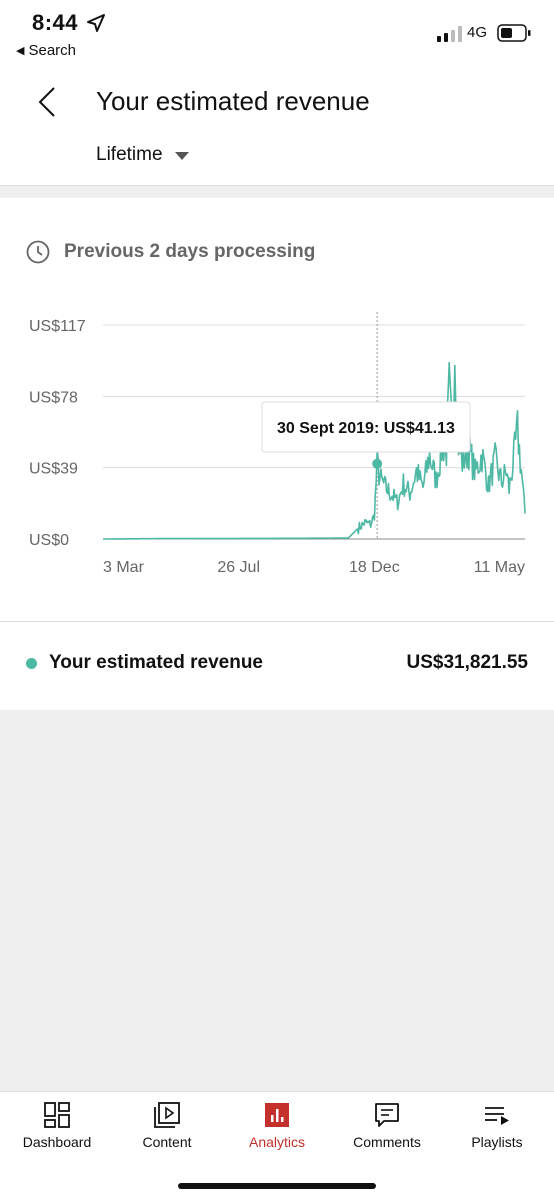 Image resolution: width=554 pixels, height=1200 pixels. What do you see at coordinates (277, 1115) in the screenshot?
I see `analytics-icon` at bounding box center [277, 1115].